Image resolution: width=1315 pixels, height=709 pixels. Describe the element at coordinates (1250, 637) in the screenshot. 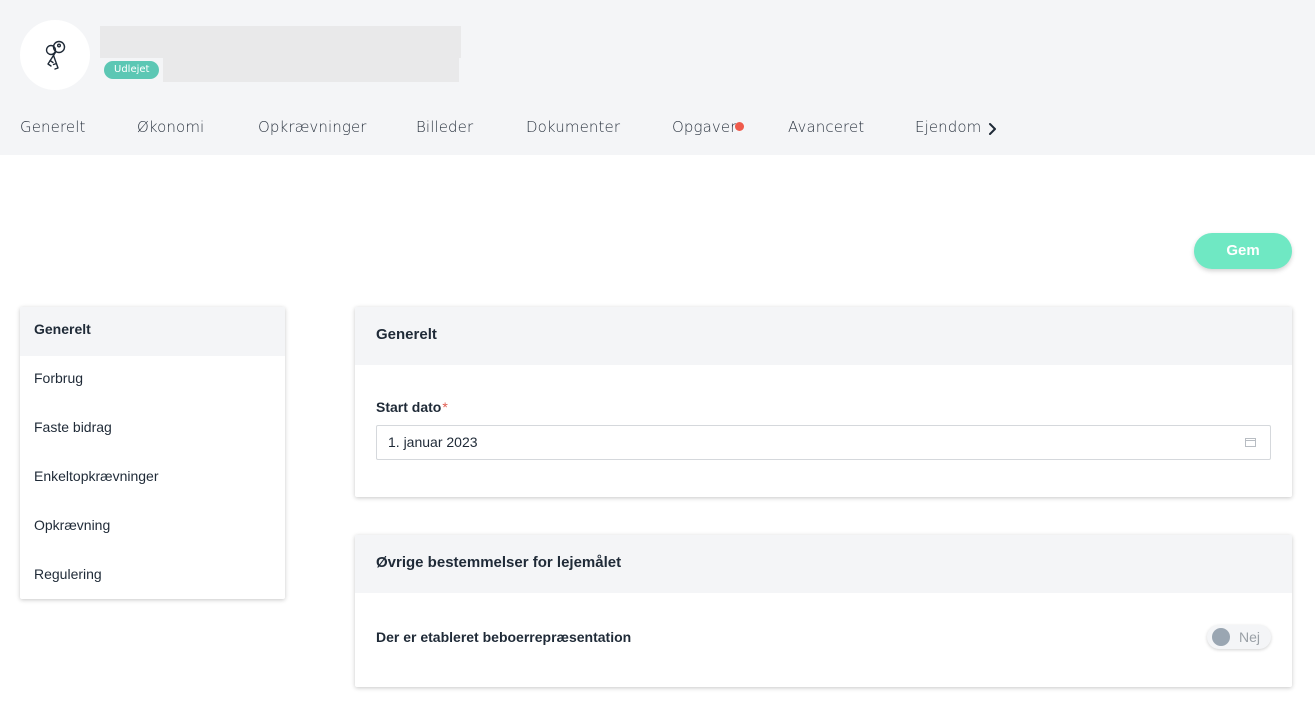

I see `toggle-value: Nej` at that location.